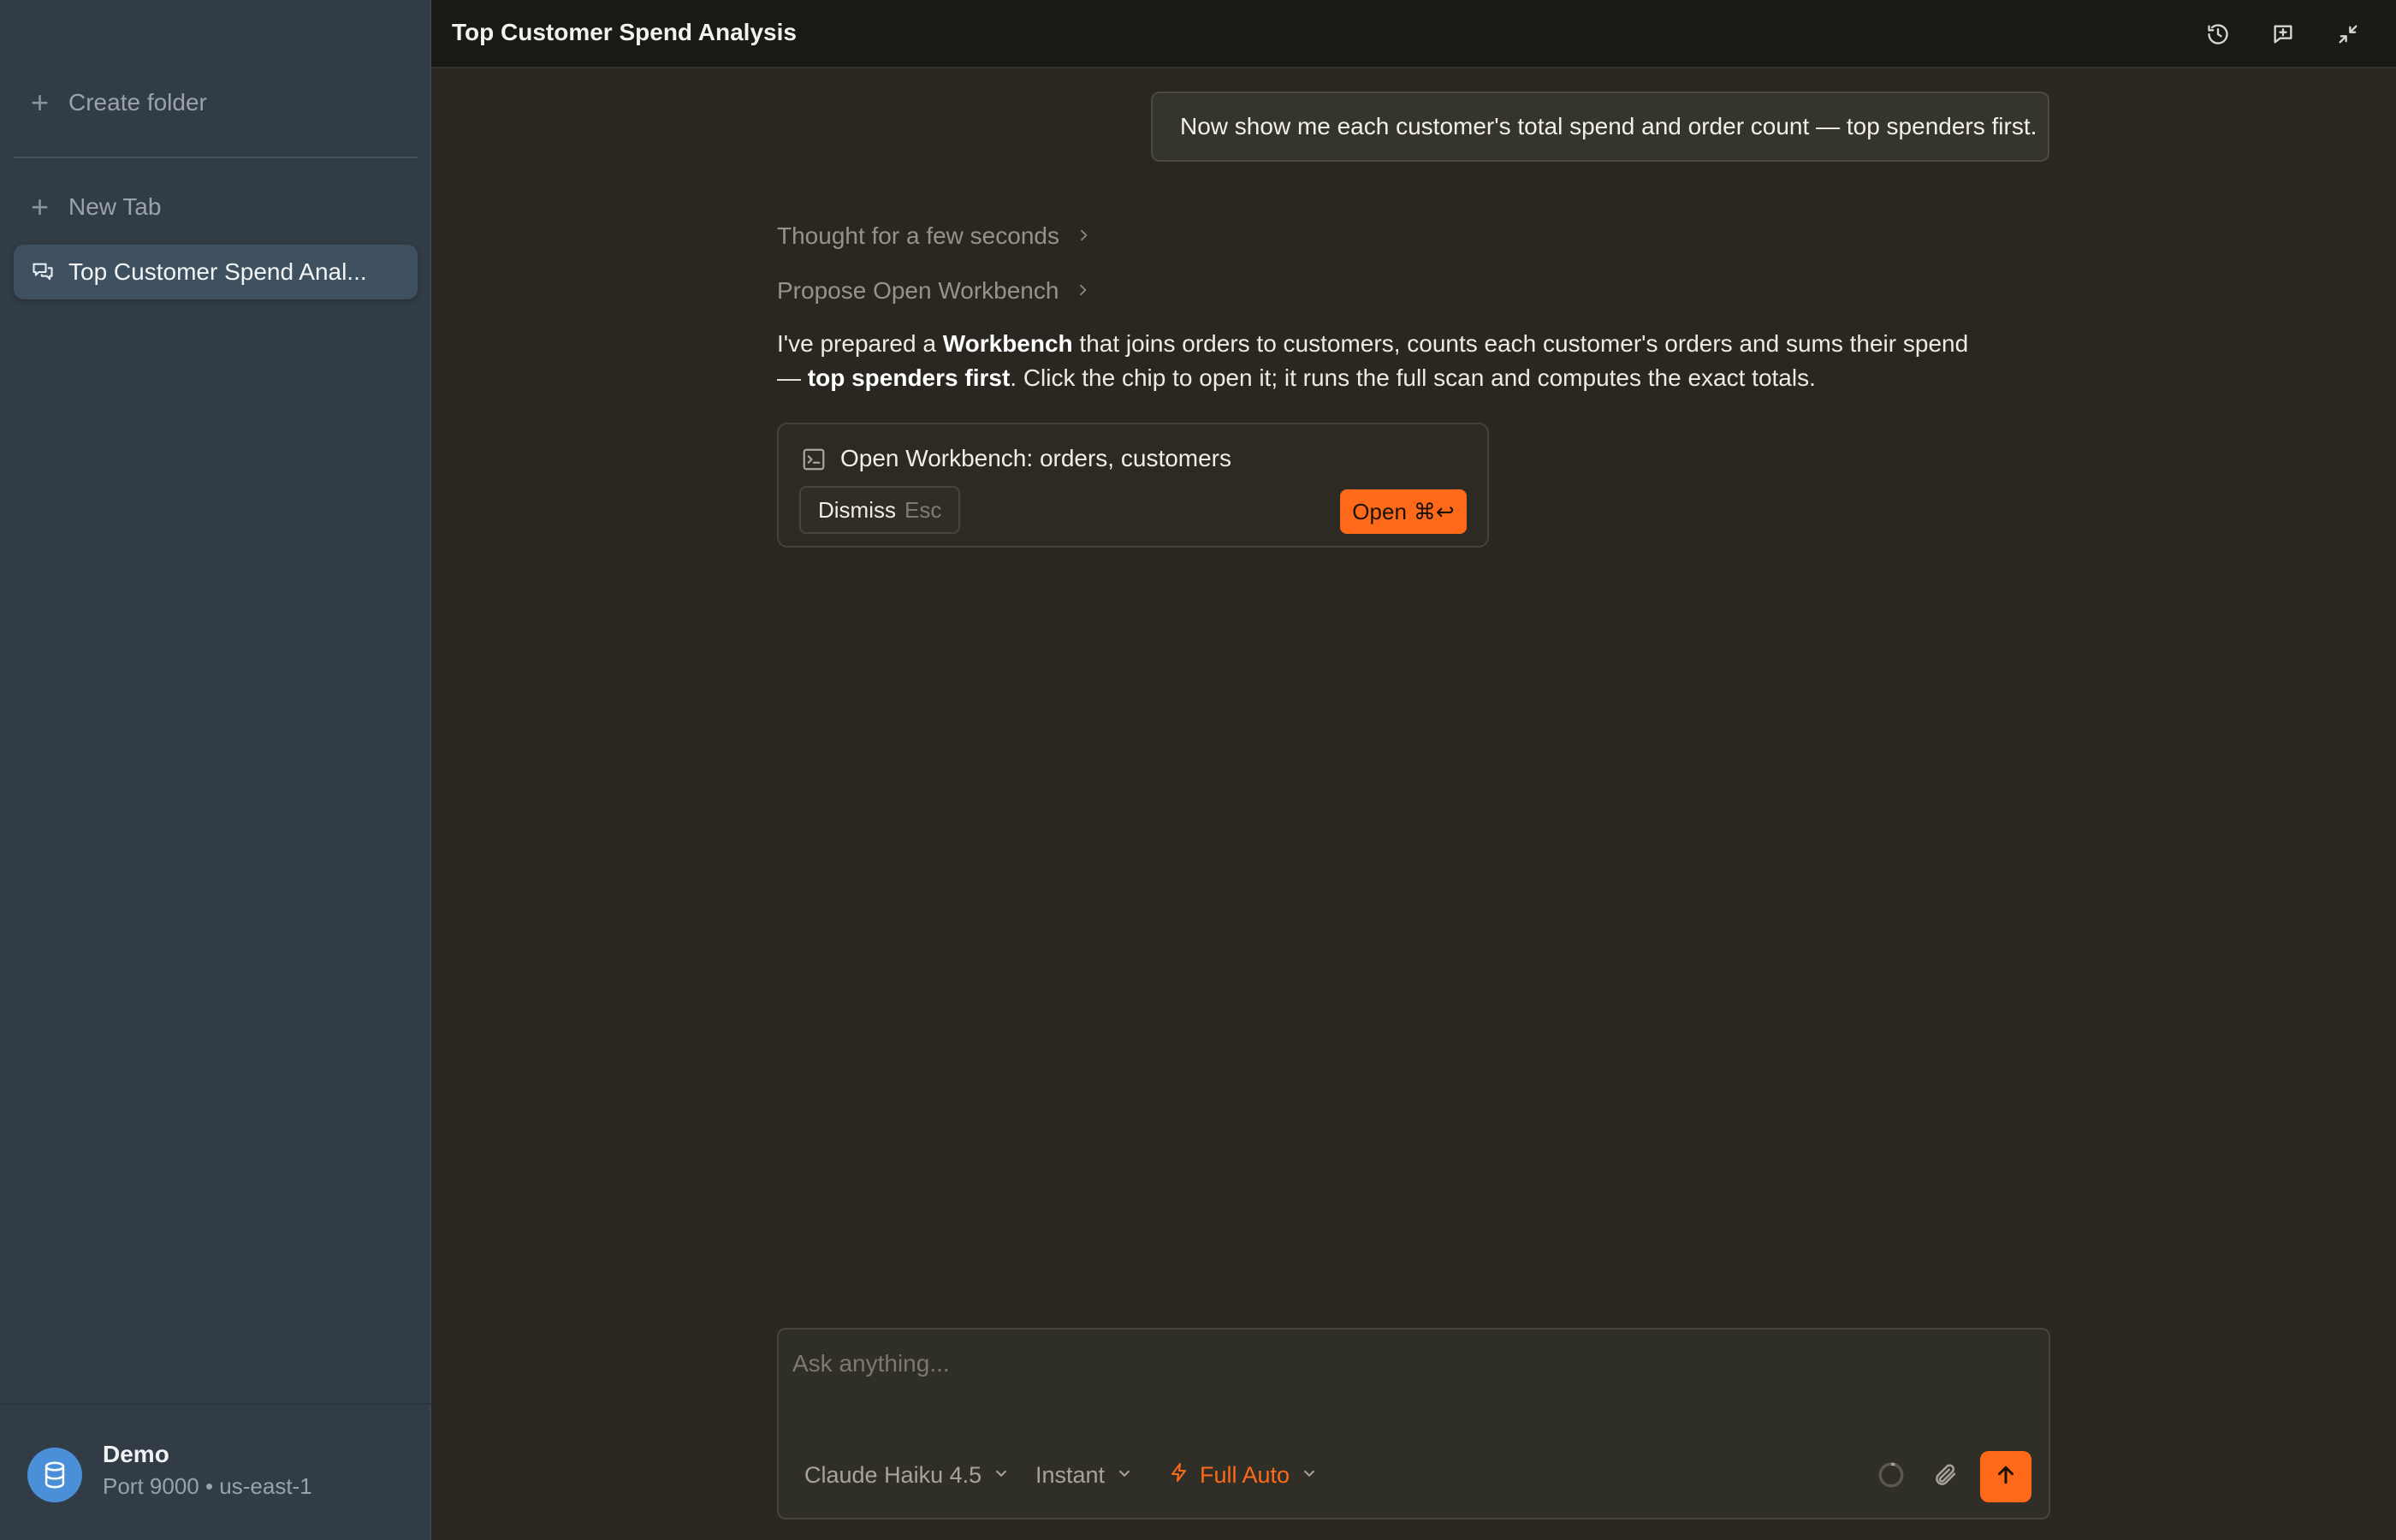 The width and height of the screenshot is (2396, 1540). Describe the element at coordinates (918, 235) in the screenshot. I see `thought-label: Thought for a few seconds` at that location.